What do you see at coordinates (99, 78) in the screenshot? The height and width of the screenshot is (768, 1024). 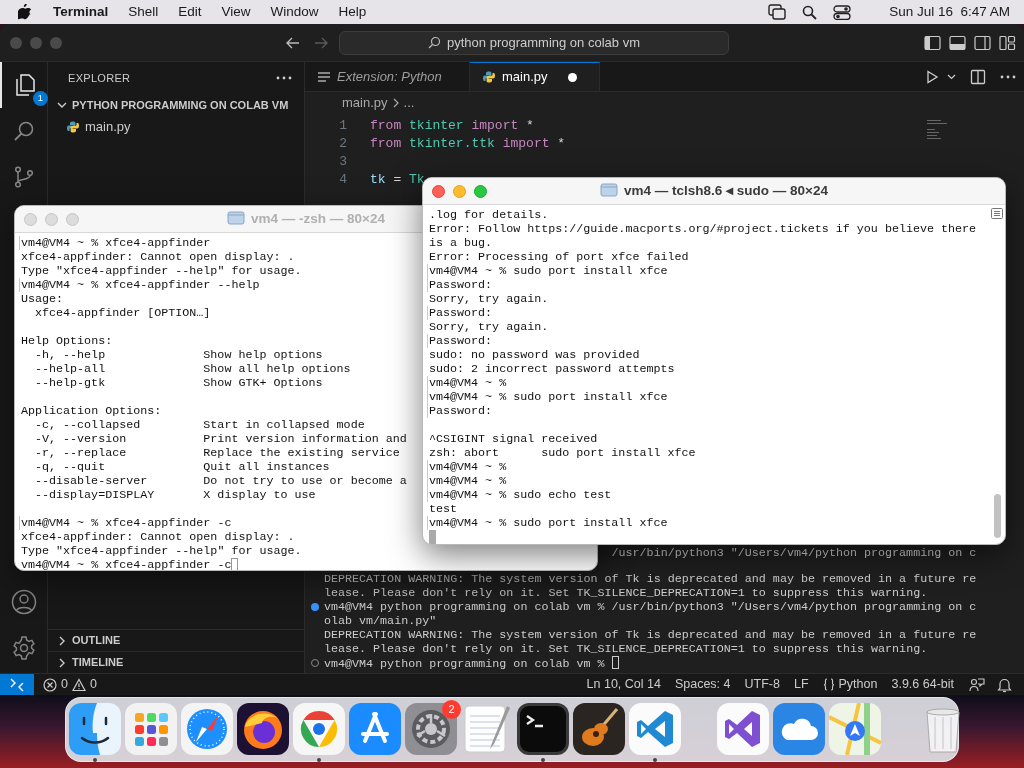 I see `sidebar-title: EXPLORER` at bounding box center [99, 78].